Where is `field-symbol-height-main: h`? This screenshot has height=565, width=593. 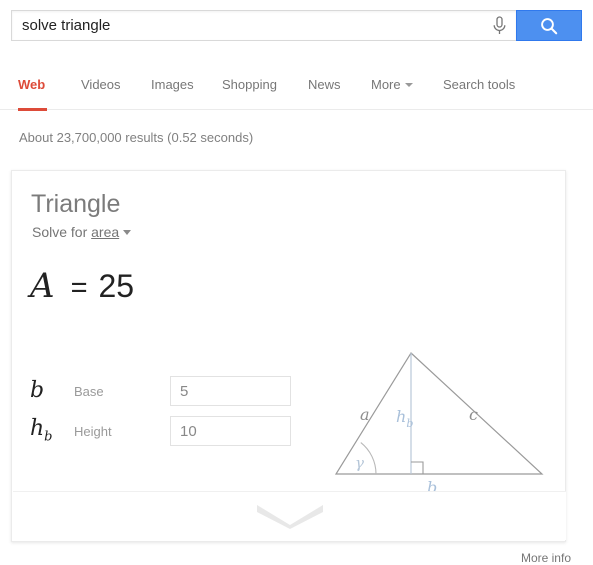 field-symbol-height-main: h is located at coordinates (37, 429).